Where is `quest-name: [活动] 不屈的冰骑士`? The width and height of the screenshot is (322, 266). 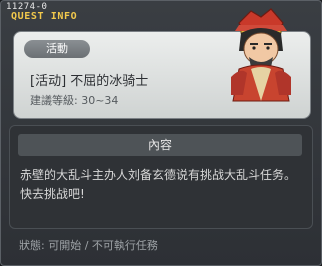 quest-name: [活动] 不屈的冰骑士 is located at coordinates (89, 81).